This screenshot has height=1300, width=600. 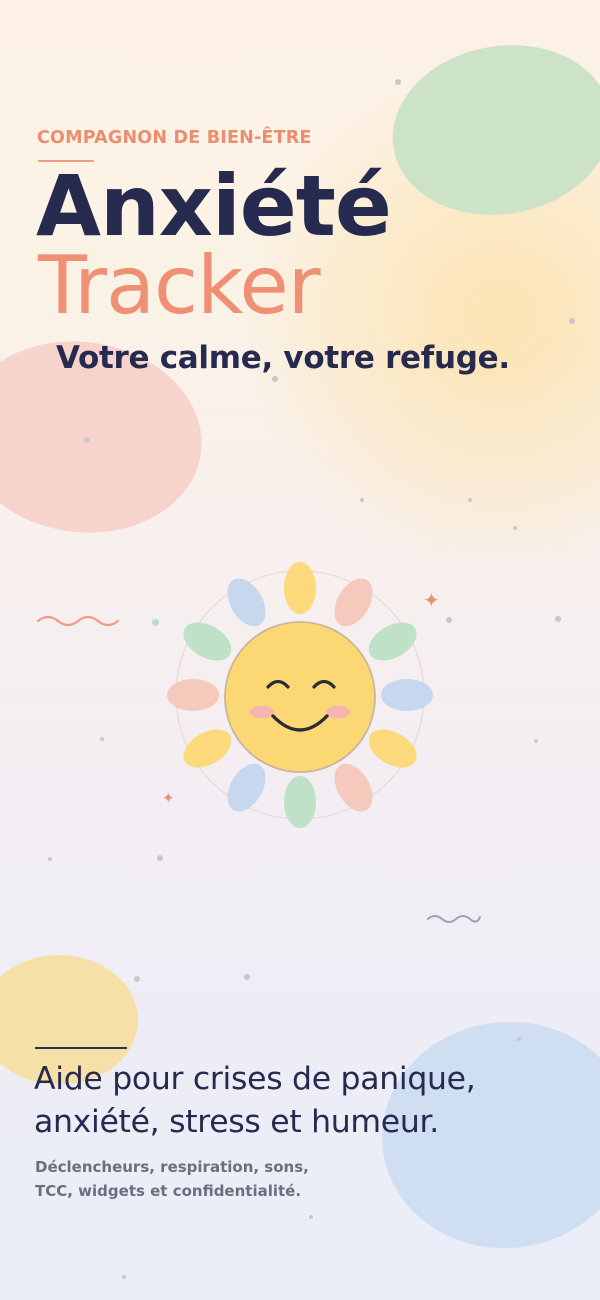 What do you see at coordinates (237, 1122) in the screenshot?
I see `headline-line: anxiété, stress et humeur.` at bounding box center [237, 1122].